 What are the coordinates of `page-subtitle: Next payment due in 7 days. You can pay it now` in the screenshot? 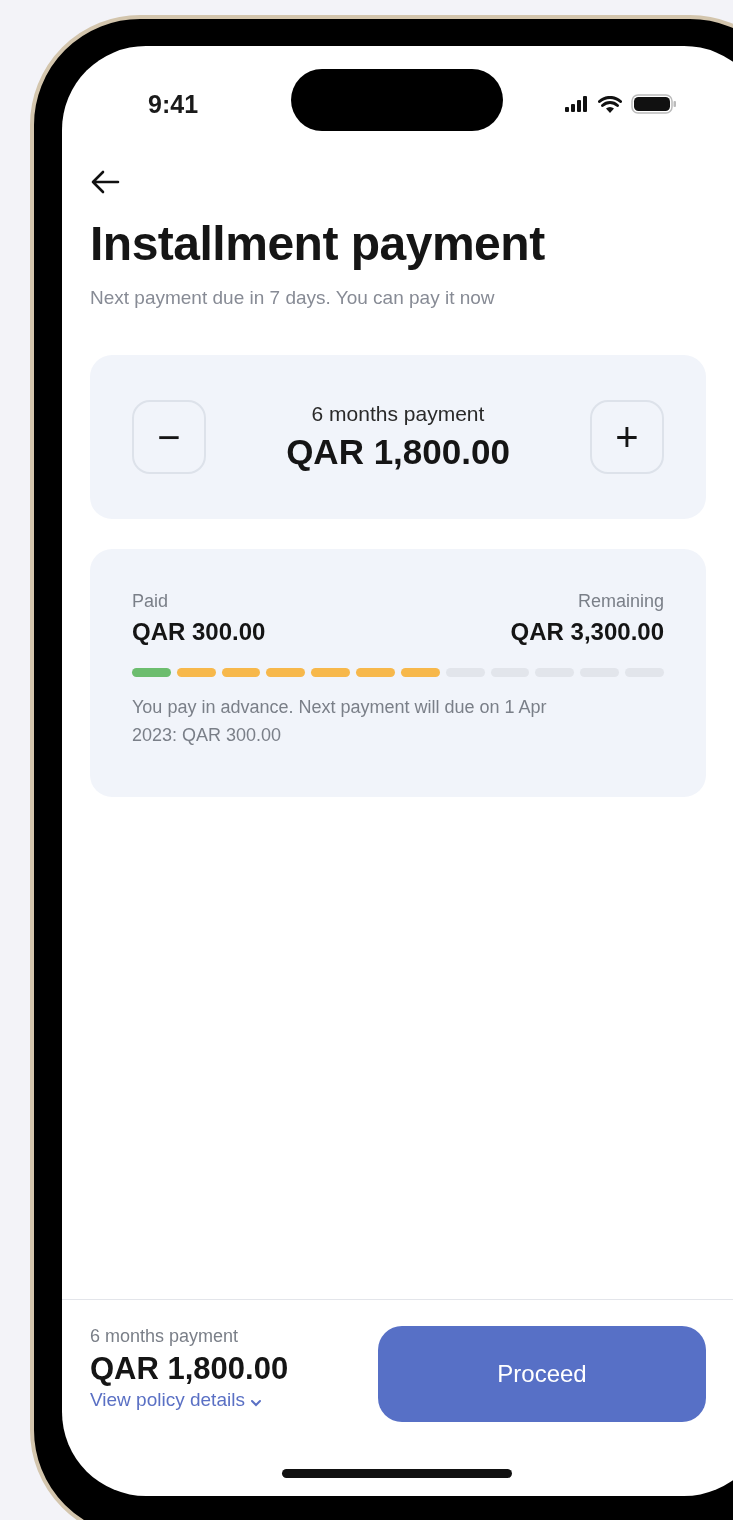 It's located at (293, 298).